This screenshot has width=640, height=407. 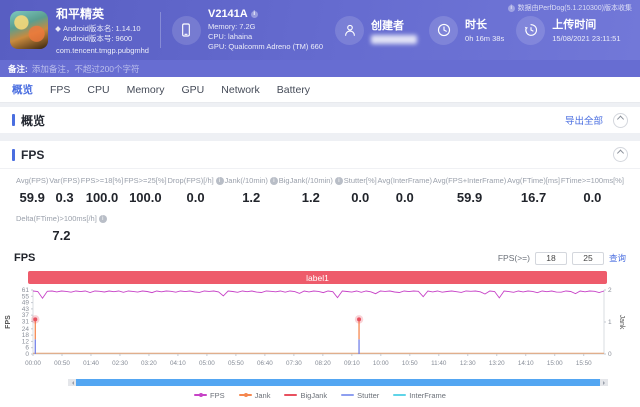 I want to click on scrollbar-thumb, so click(x=338, y=382).